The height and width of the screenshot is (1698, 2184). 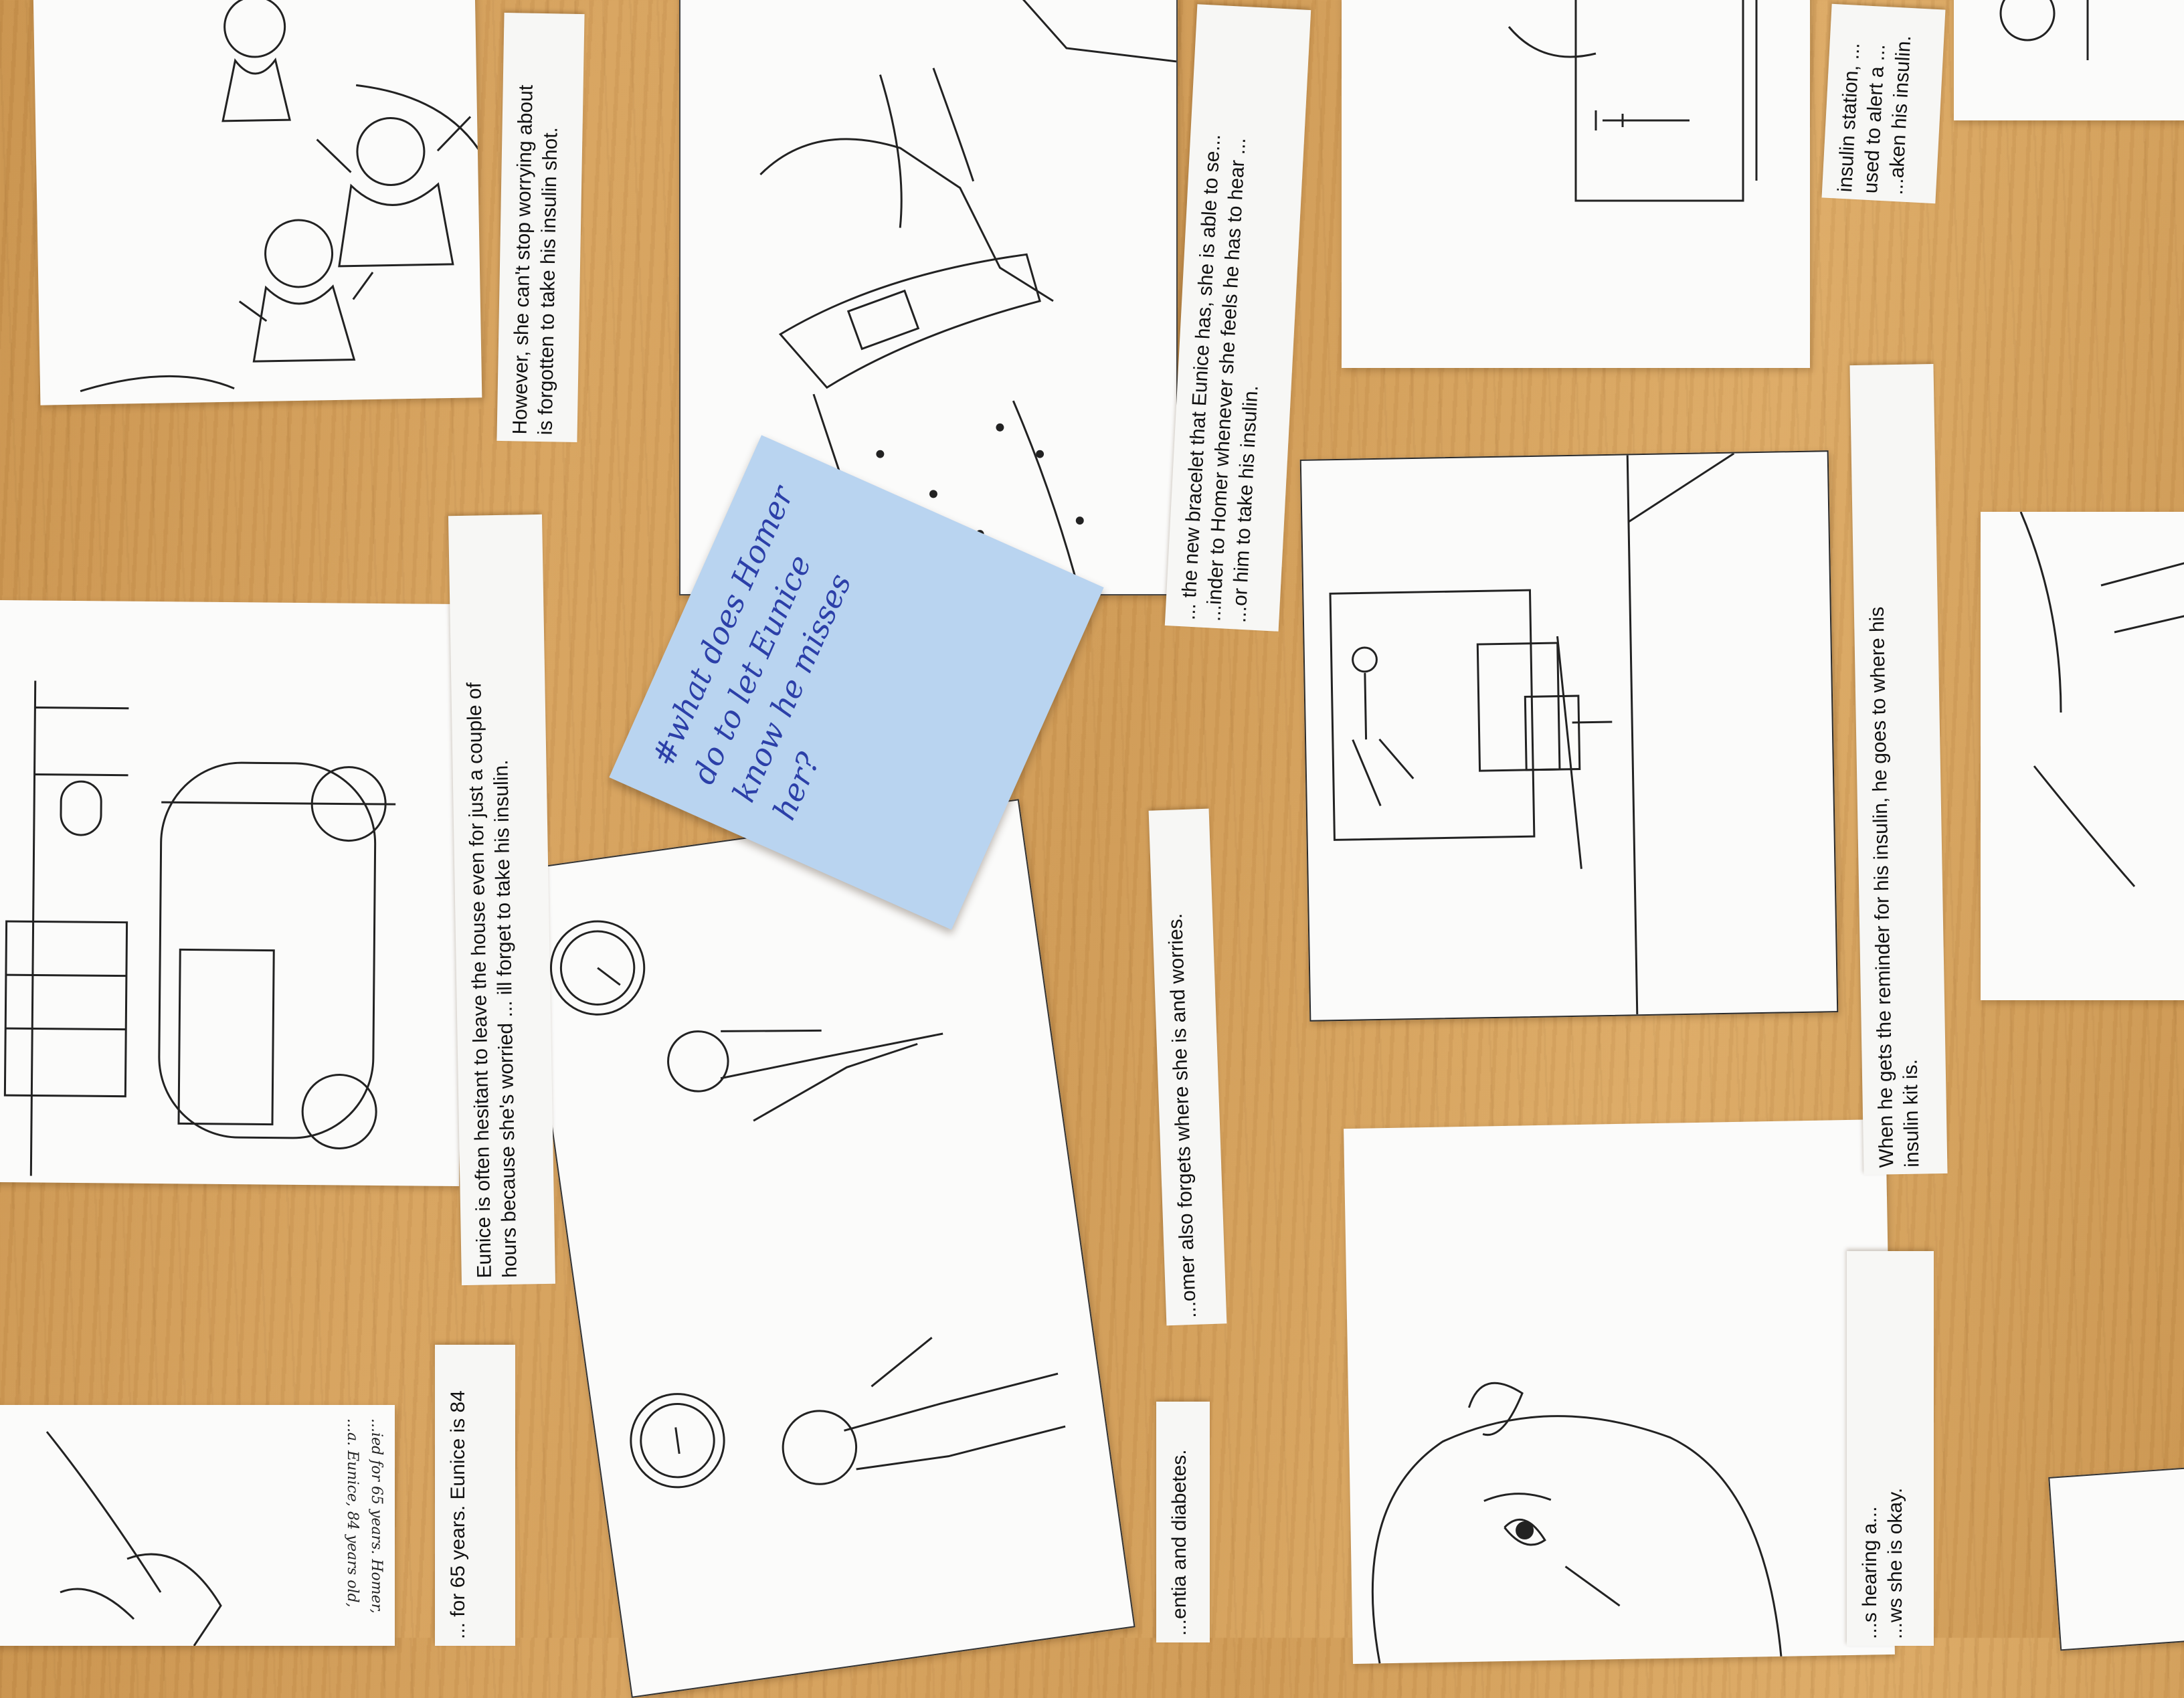 What do you see at coordinates (376, 1516) in the screenshot?
I see `handwritten-line-1: ...ied for 65 years. Homer,` at bounding box center [376, 1516].